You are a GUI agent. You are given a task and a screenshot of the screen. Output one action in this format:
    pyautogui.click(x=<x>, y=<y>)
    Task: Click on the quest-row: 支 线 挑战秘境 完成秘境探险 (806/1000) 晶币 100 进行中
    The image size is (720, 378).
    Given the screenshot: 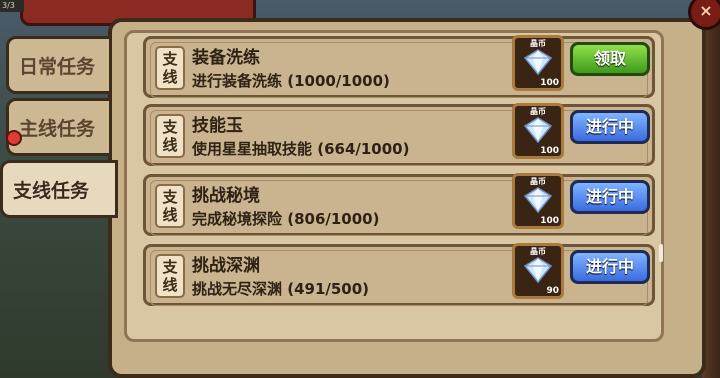 What is the action you would take?
    pyautogui.click(x=399, y=204)
    